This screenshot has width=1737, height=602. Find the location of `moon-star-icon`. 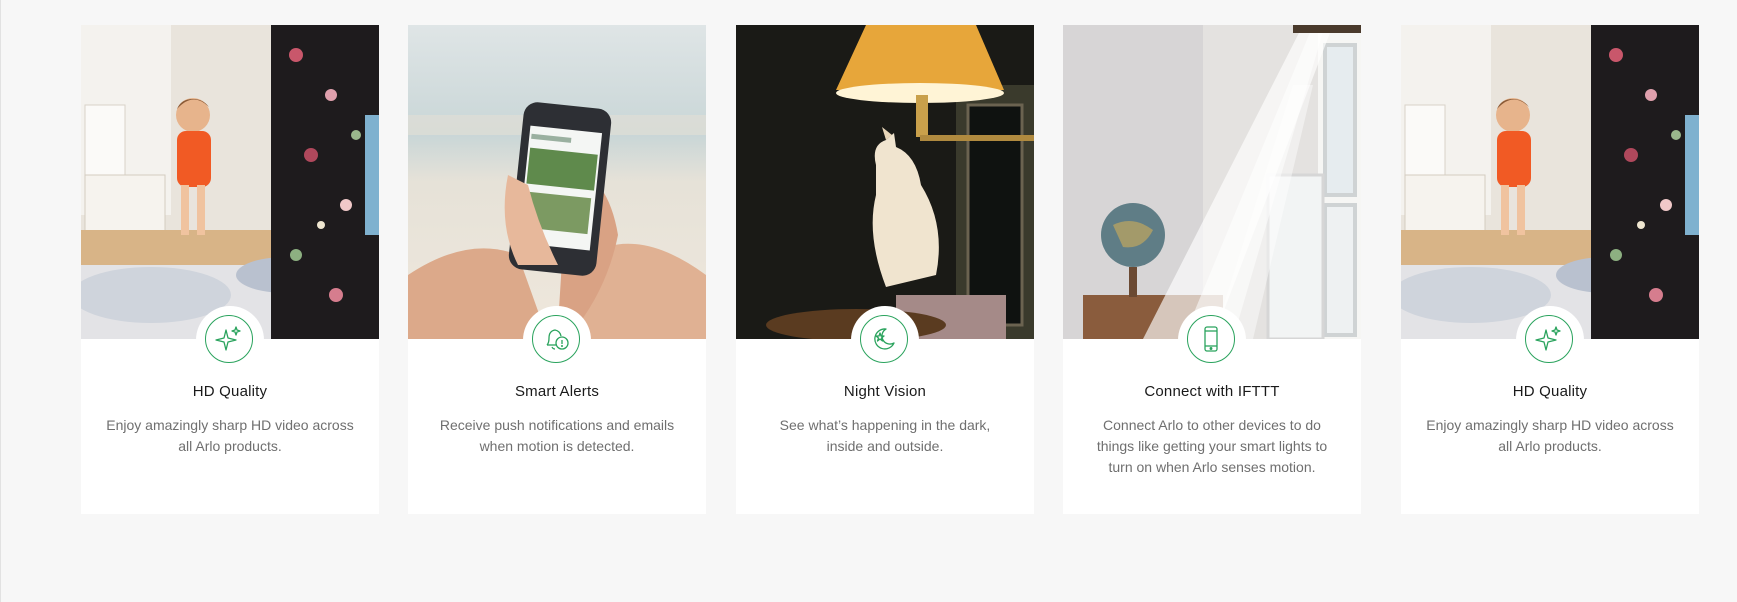

moon-star-icon is located at coordinates (884, 339).